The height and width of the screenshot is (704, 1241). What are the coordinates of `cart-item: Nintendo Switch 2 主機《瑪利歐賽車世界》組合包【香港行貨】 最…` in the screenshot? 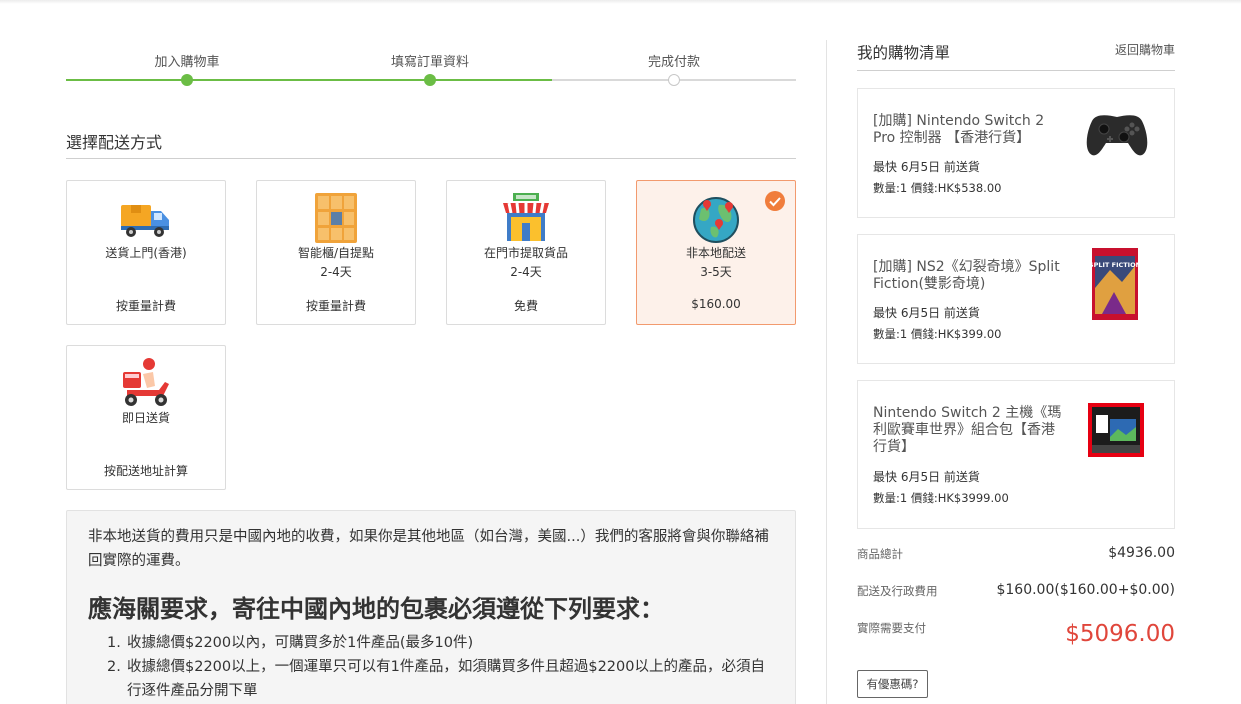 It's located at (1016, 454).